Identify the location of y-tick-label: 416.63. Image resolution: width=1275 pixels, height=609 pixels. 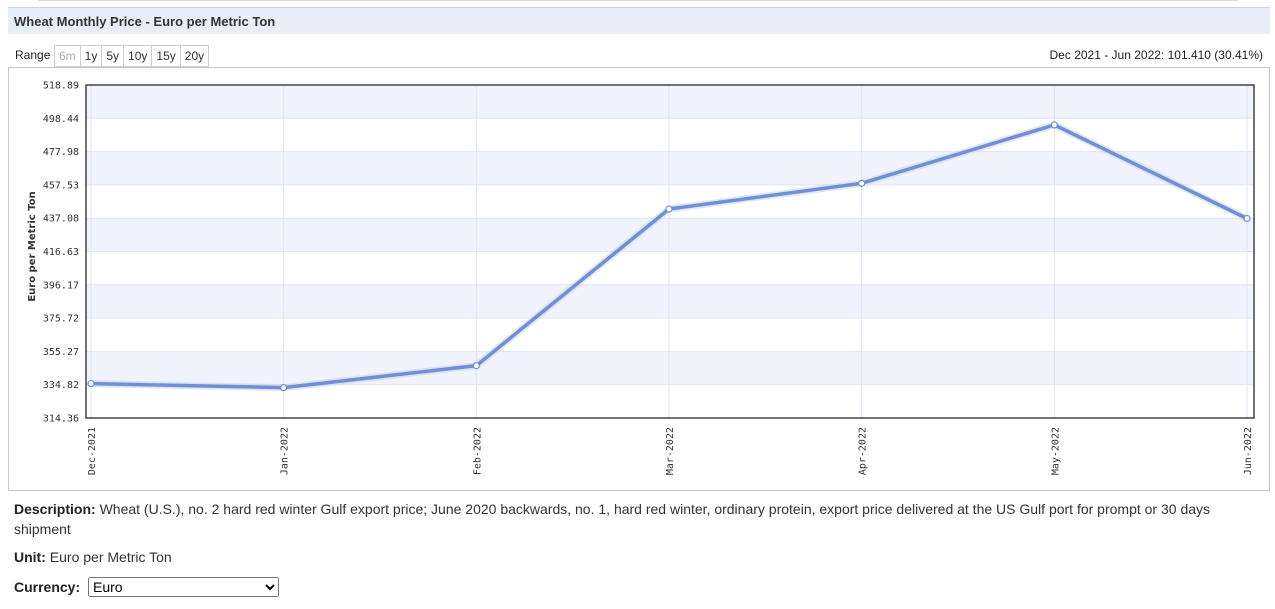
(61, 252).